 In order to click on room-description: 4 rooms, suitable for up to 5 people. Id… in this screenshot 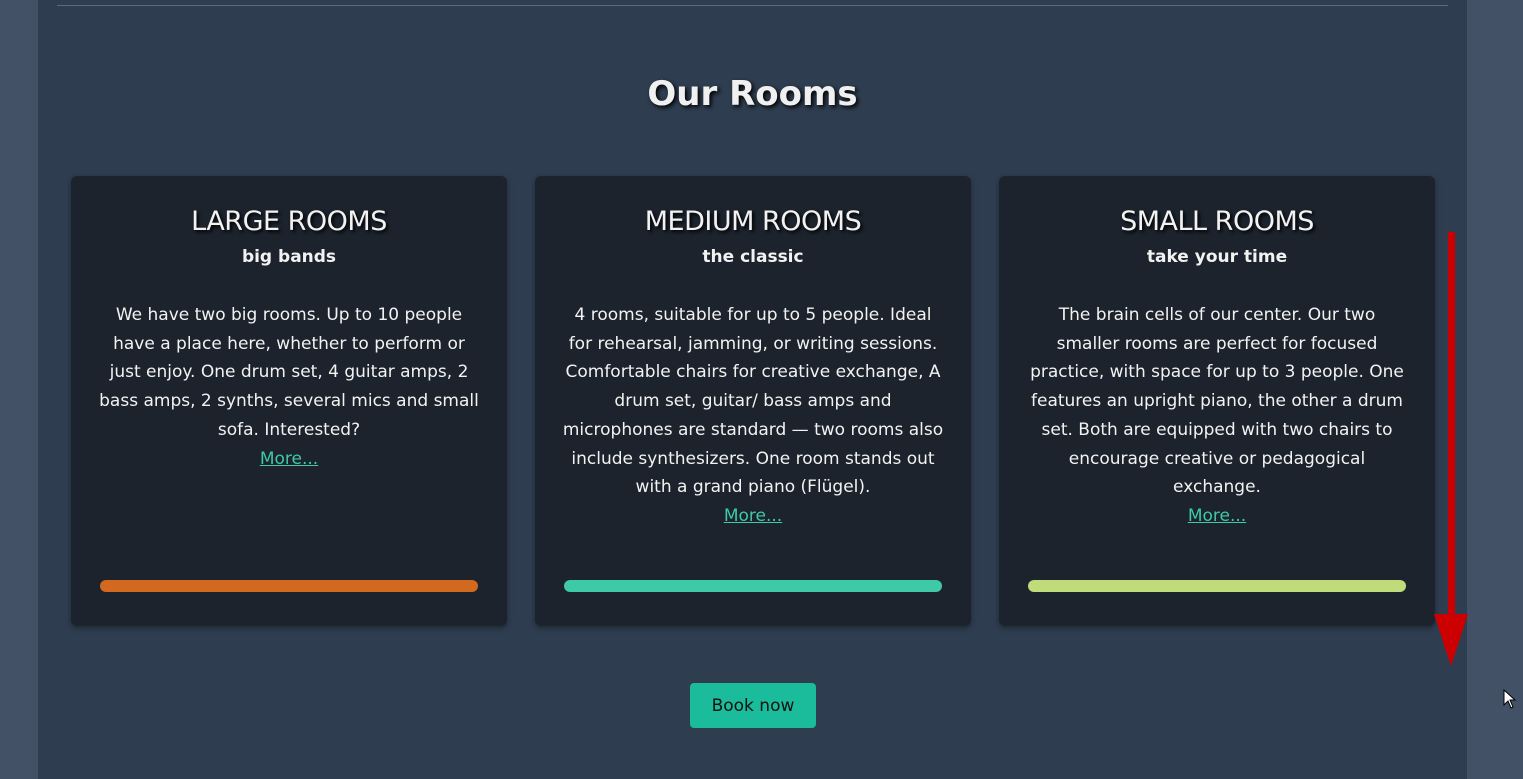, I will do `click(753, 401)`.